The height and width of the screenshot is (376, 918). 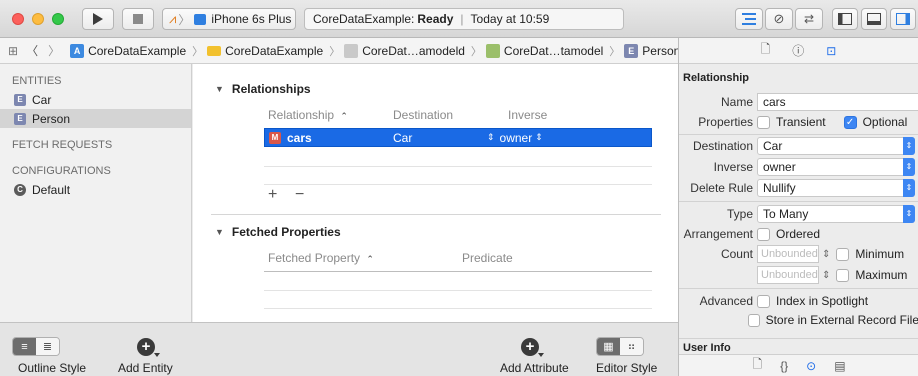 I want to click on editor-style-control: ▦ ⠶, so click(x=620, y=346).